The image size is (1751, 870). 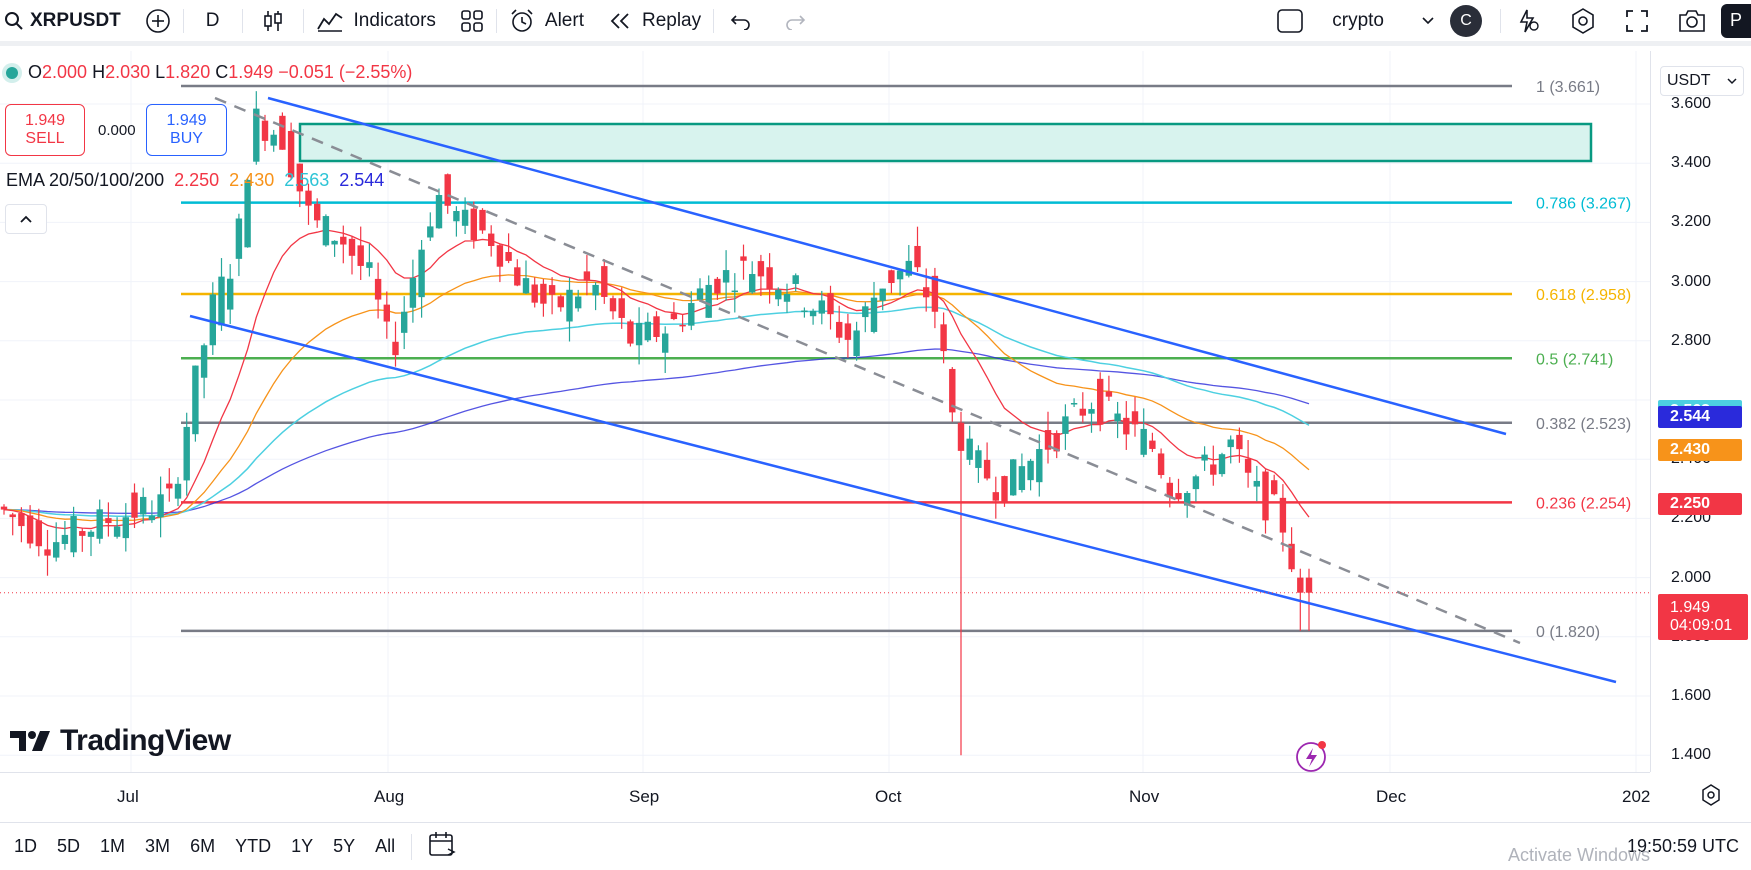 What do you see at coordinates (412, 846) in the screenshot?
I see `divider` at bounding box center [412, 846].